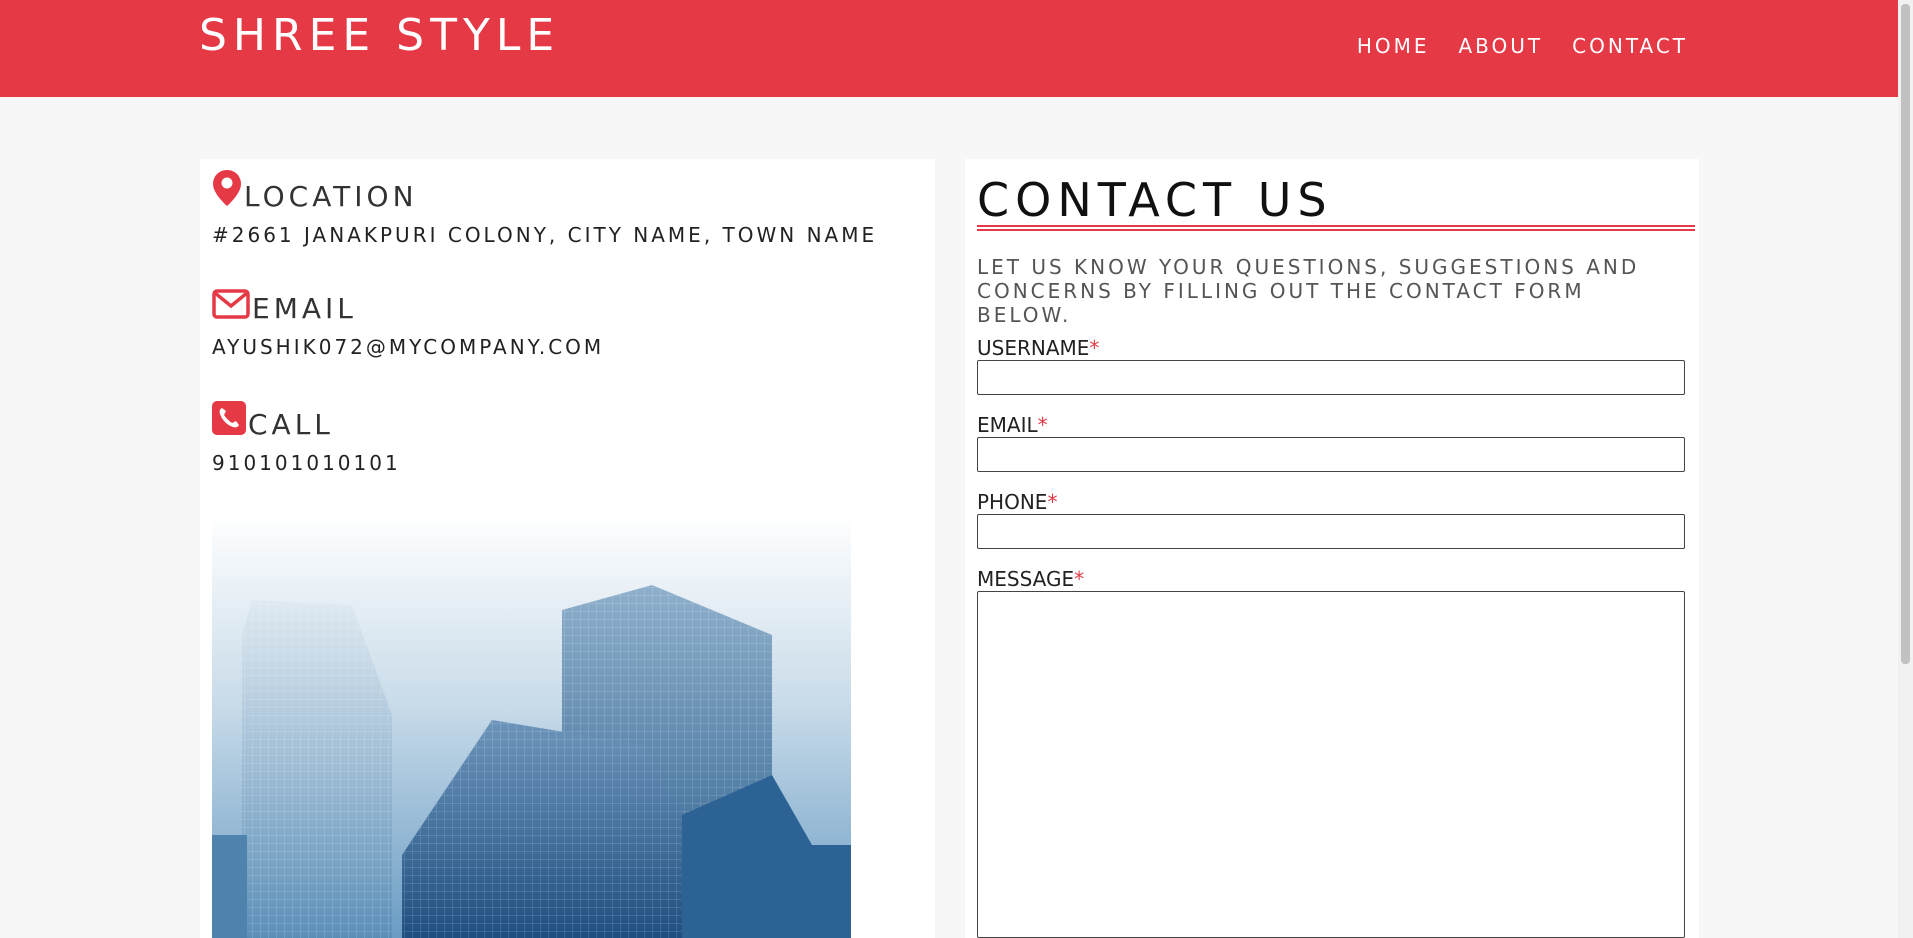 The image size is (1913, 938). Describe the element at coordinates (1038, 348) in the screenshot. I see `username-label: USERNAME*` at that location.